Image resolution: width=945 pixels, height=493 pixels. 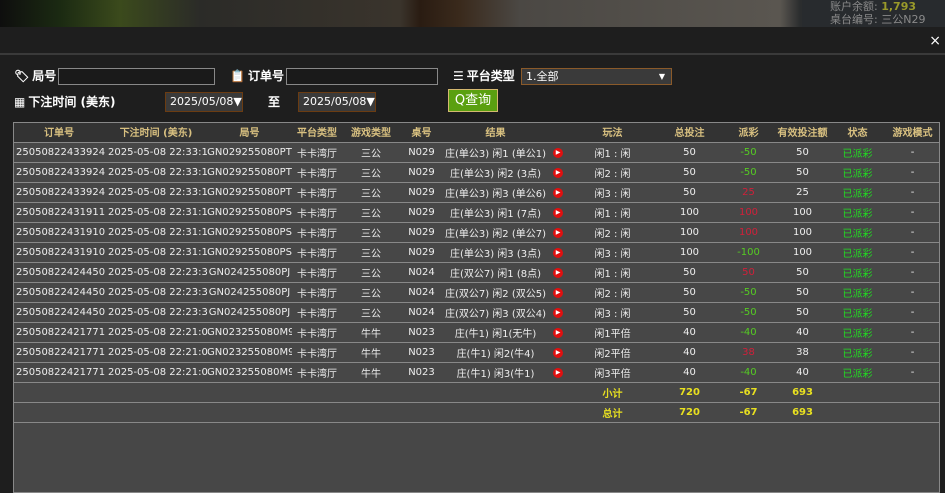 I want to click on close-button: ×, so click(x=935, y=41).